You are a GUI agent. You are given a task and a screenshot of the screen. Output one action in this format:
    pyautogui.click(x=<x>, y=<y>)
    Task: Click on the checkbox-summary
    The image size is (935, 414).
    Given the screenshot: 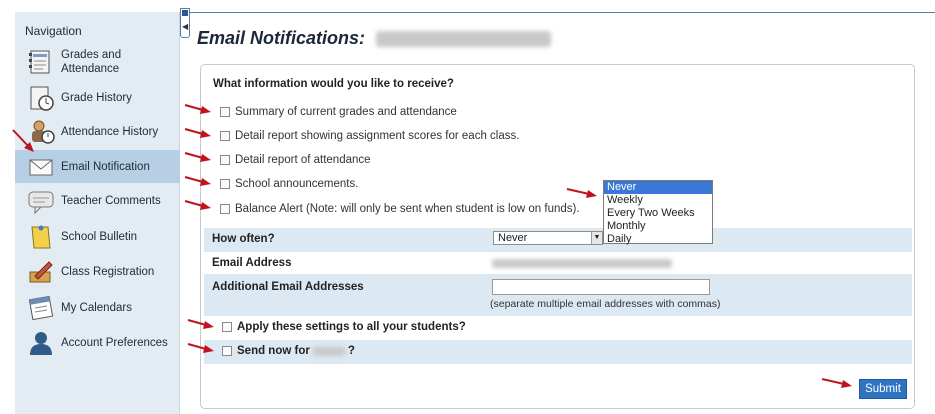 What is the action you would take?
    pyautogui.click(x=225, y=112)
    